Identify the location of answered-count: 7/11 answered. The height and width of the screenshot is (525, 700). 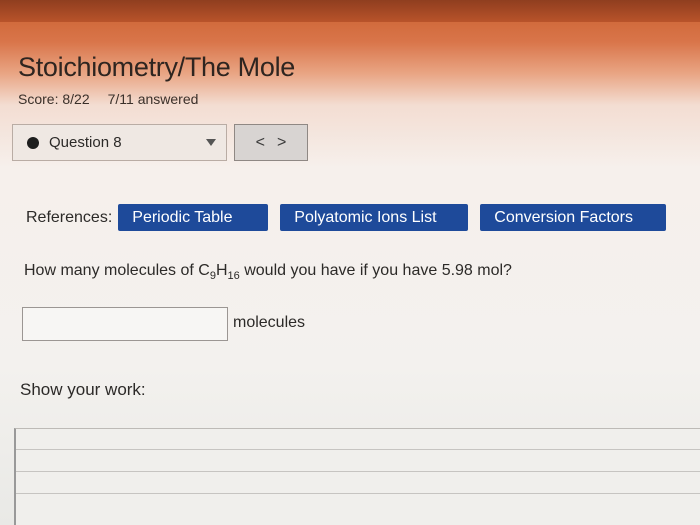
(153, 99).